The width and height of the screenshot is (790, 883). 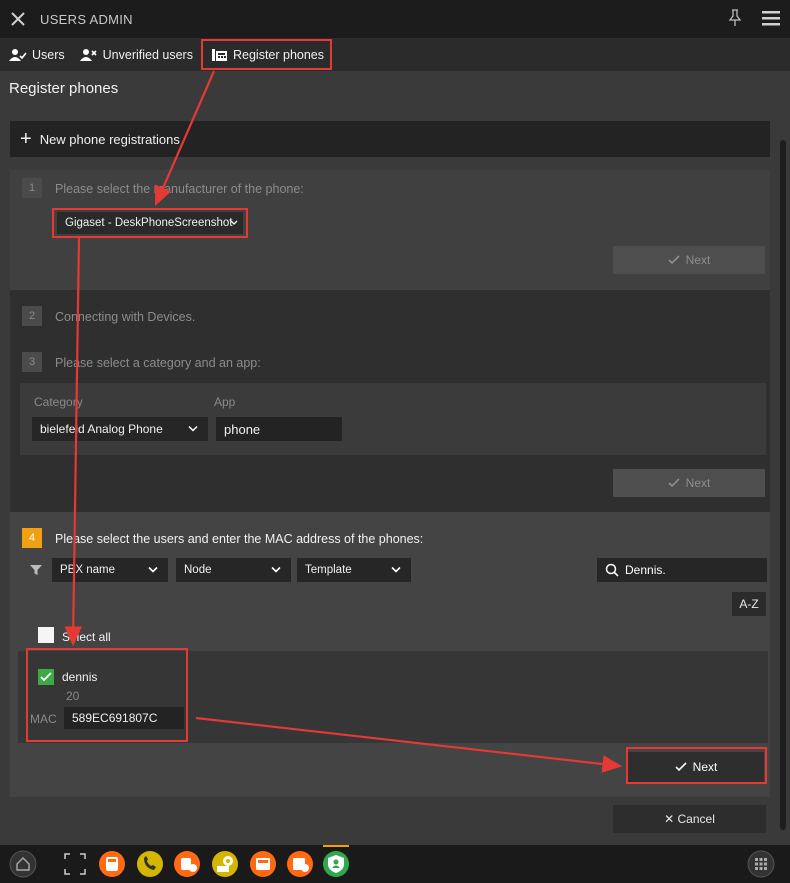 I want to click on tab-users-label: Users, so click(x=48, y=54).